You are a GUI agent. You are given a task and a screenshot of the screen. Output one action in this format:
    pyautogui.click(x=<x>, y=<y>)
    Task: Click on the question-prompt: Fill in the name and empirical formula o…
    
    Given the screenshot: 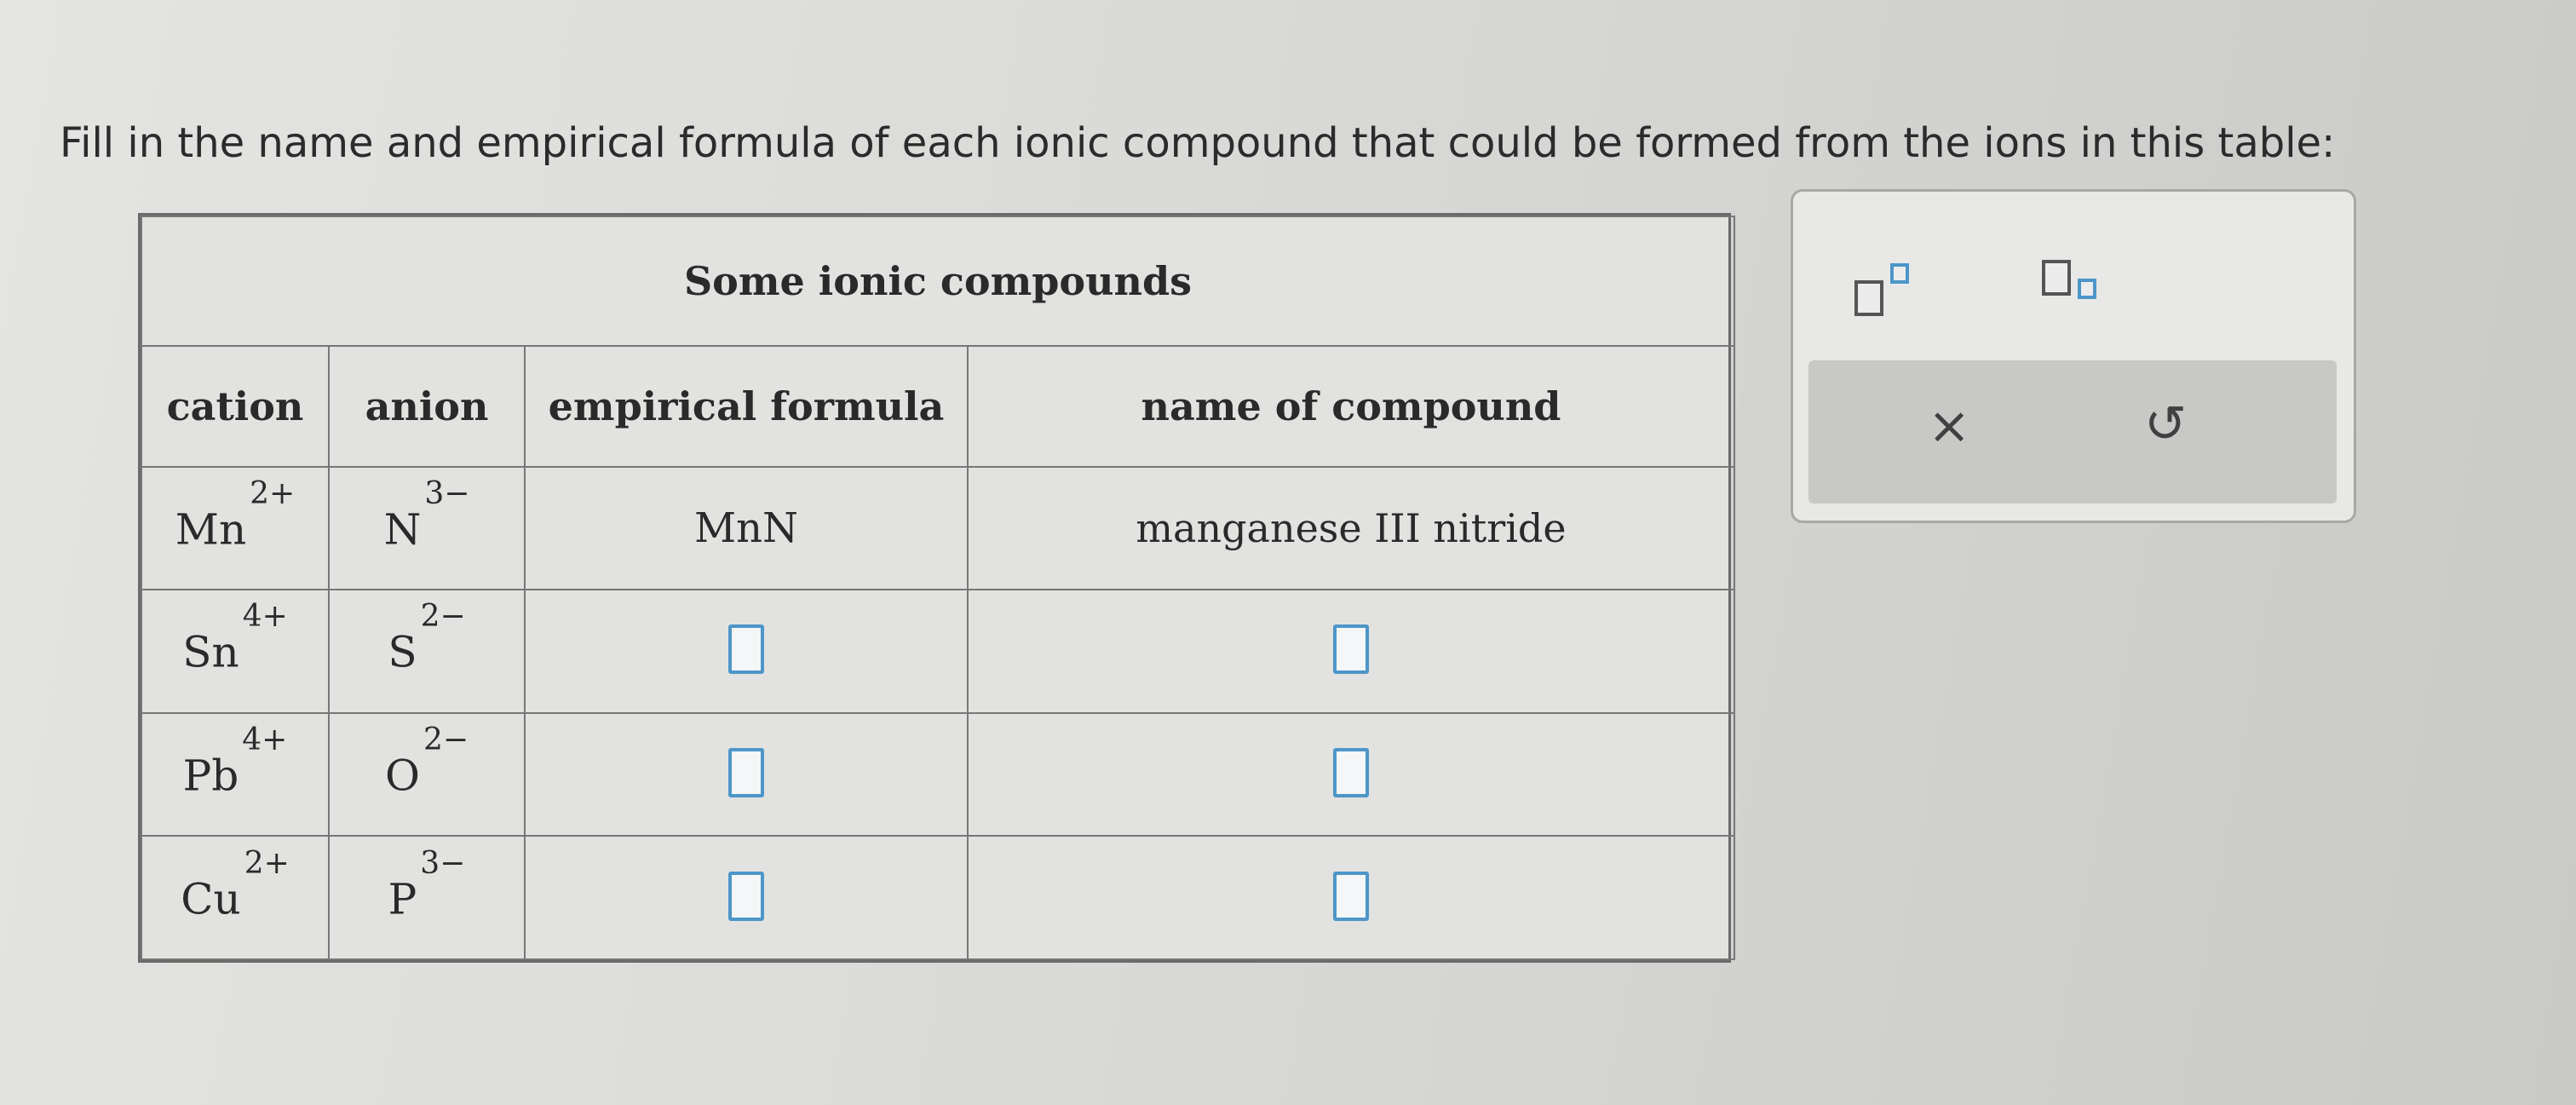 What is the action you would take?
    pyautogui.click(x=1198, y=143)
    